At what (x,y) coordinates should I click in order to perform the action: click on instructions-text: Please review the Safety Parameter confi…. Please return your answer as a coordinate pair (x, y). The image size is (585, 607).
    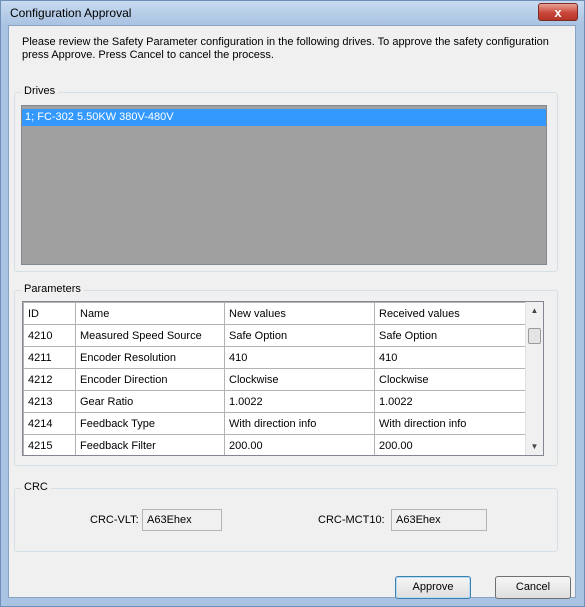
    Looking at the image, I should click on (285, 48).